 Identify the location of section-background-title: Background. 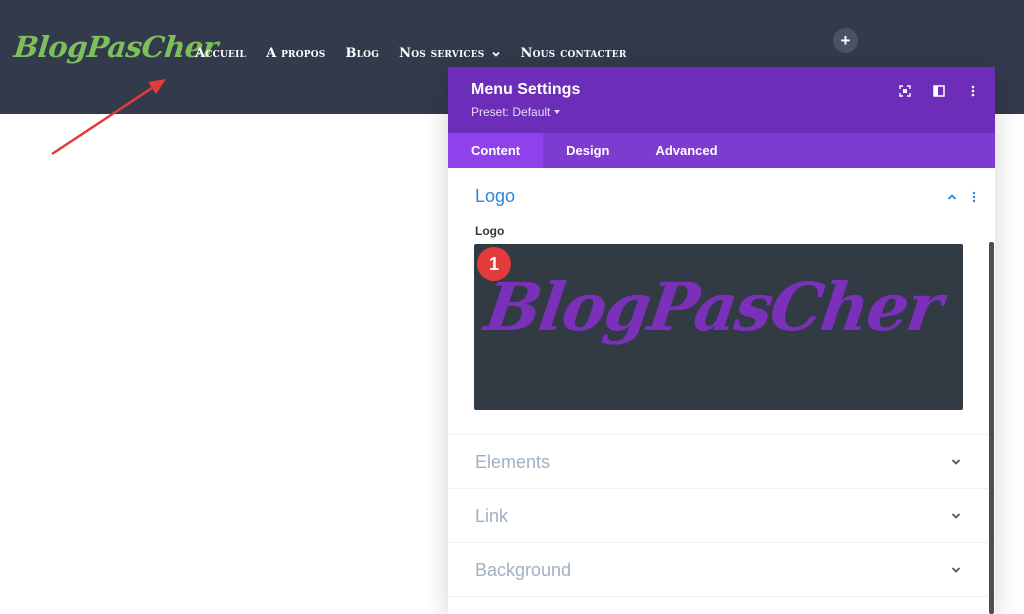
(523, 570).